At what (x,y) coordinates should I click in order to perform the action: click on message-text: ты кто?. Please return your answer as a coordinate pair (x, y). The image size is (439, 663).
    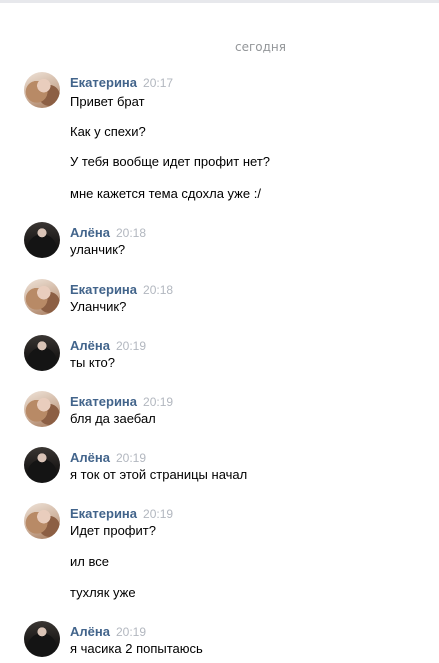
    Looking at the image, I should click on (93, 362).